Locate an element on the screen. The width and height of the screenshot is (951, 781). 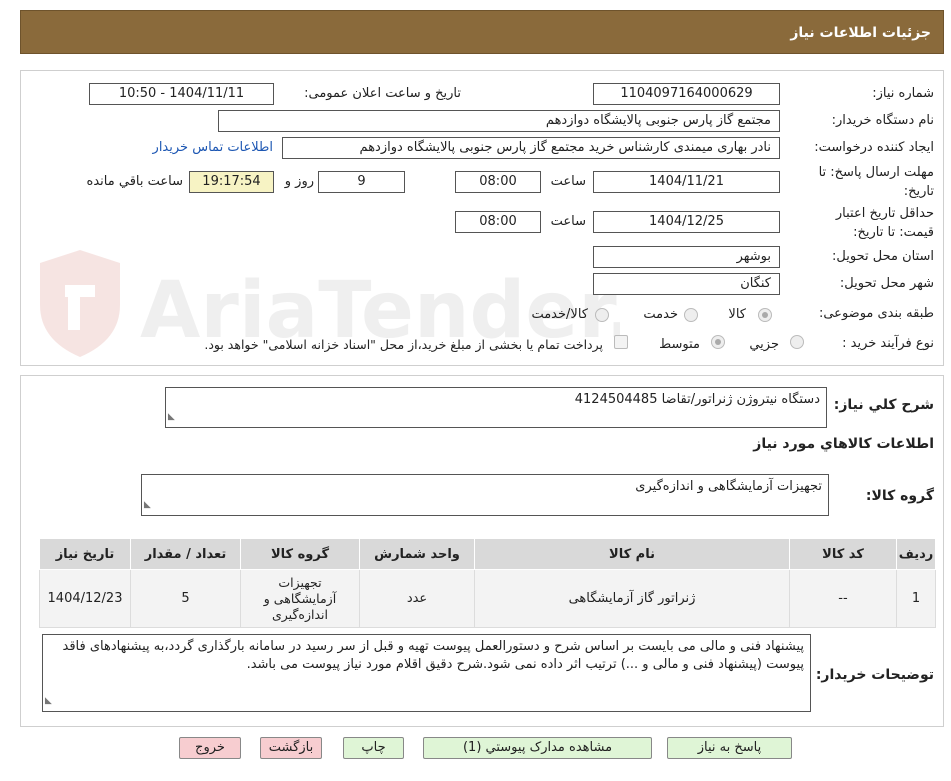
deadline-label-1: مهلت ارسال پاسخ: تا is located at coordinates (876, 172).